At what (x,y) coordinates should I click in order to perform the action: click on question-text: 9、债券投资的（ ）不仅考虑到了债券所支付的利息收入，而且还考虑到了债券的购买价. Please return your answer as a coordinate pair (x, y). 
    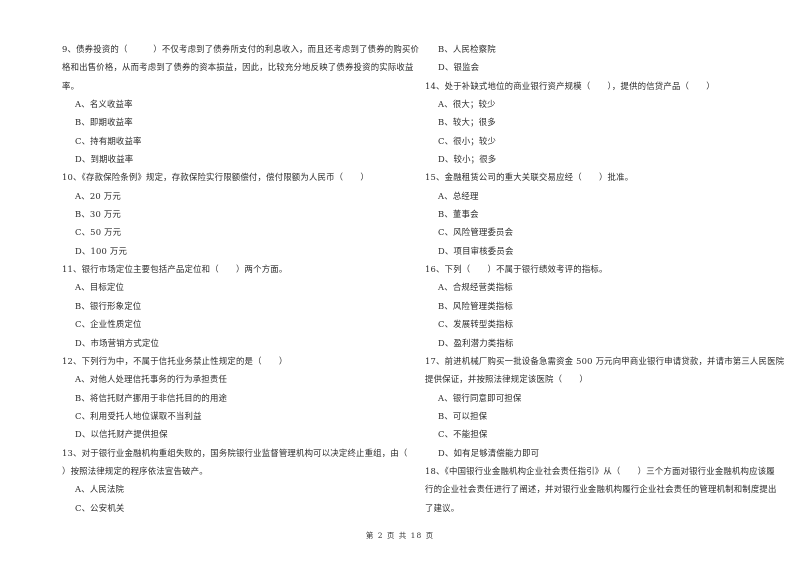
    Looking at the image, I should click on (241, 49).